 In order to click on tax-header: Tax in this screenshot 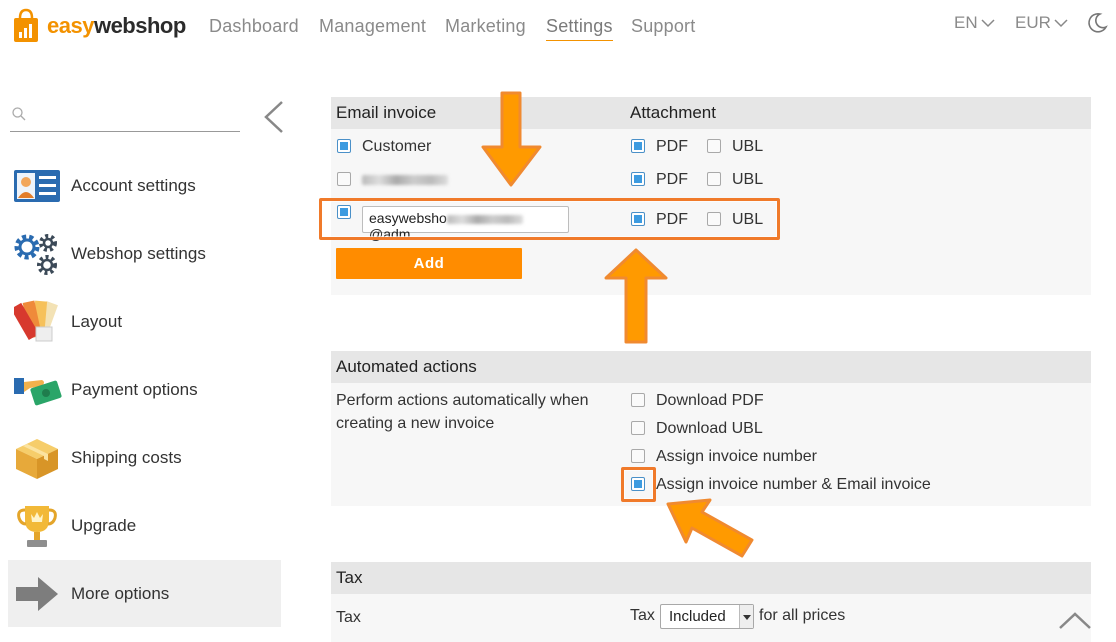, I will do `click(711, 578)`.